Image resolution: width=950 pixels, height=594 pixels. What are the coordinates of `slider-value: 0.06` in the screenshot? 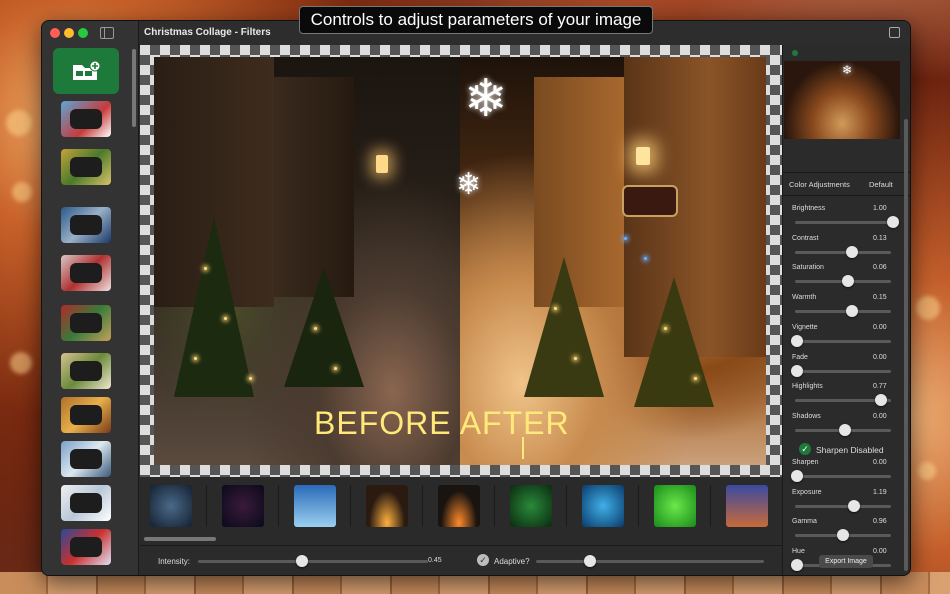 It's located at (880, 268).